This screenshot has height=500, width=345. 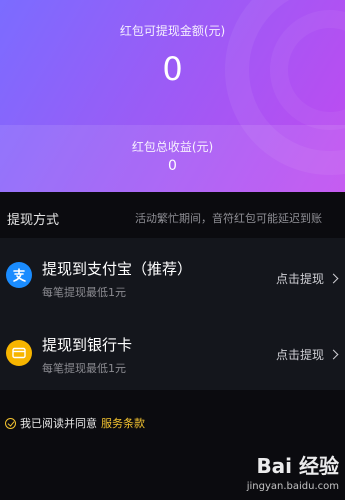 I want to click on withdrawable-label: 红包可提现金额(元), so click(x=172, y=31).